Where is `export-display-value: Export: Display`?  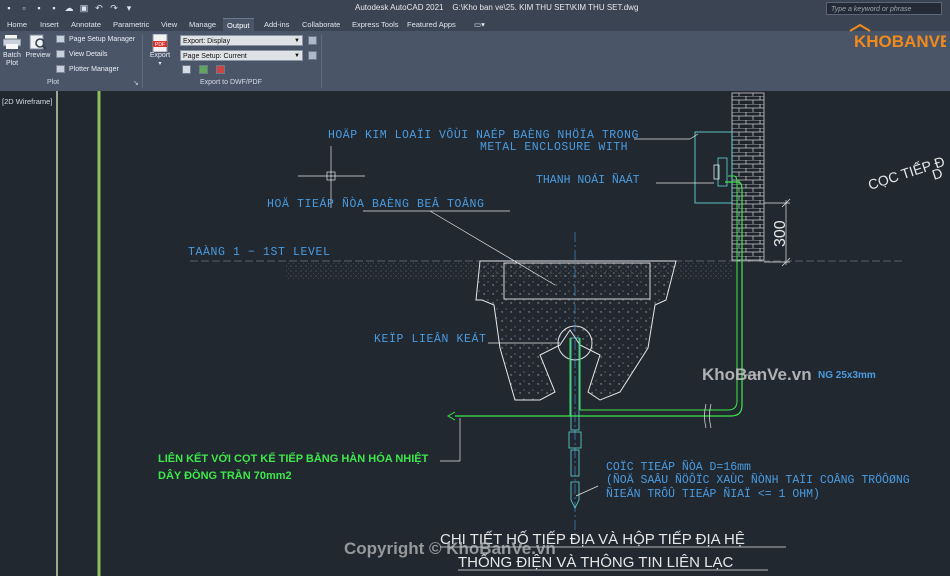
export-display-value: Export: Display is located at coordinates (207, 41).